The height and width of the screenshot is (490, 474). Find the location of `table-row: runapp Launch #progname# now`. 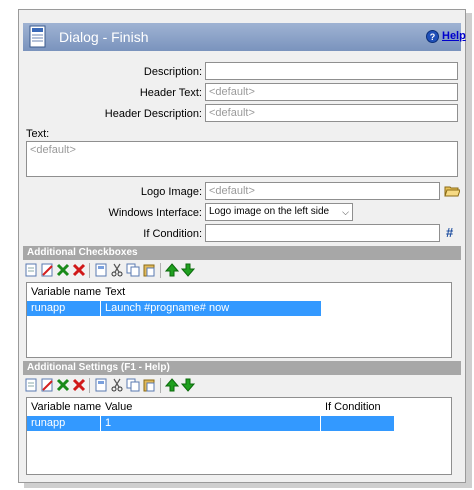

table-row: runapp Launch #progname# now is located at coordinates (174, 308).